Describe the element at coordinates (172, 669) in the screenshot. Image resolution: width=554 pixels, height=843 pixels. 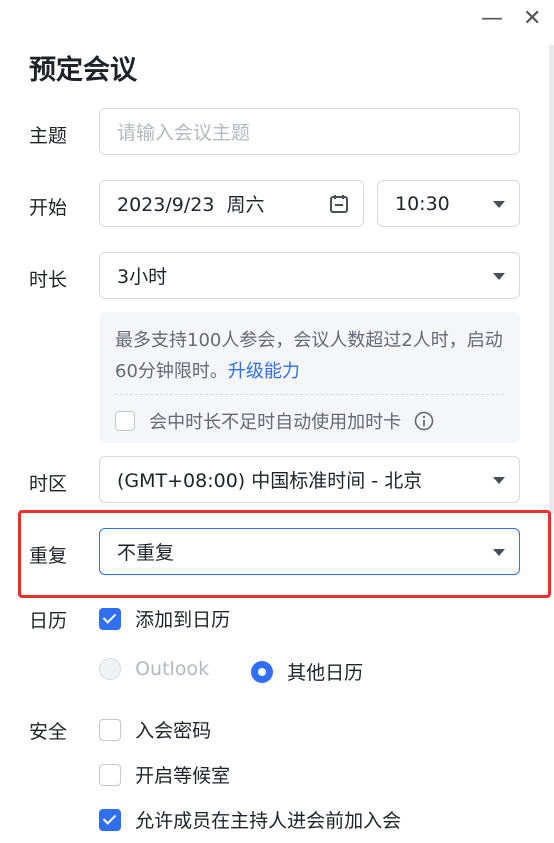
I see `outlook-label: Outlook` at that location.